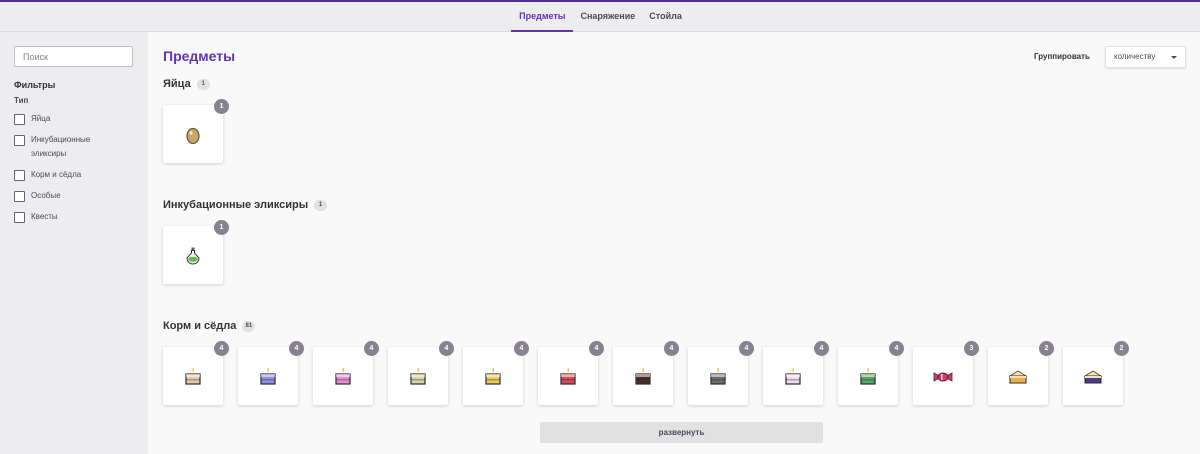  I want to click on section-title-eggs: Яйца 1, so click(186, 84).